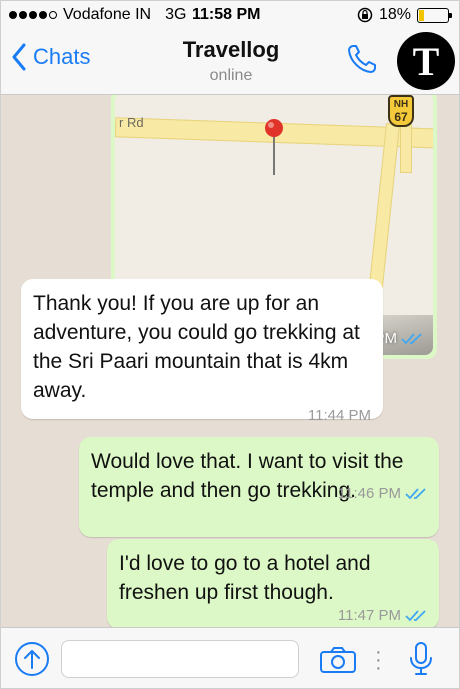 The image size is (460, 689). Describe the element at coordinates (107, 14) in the screenshot. I see `carrier-name: Vodafone IN` at that location.